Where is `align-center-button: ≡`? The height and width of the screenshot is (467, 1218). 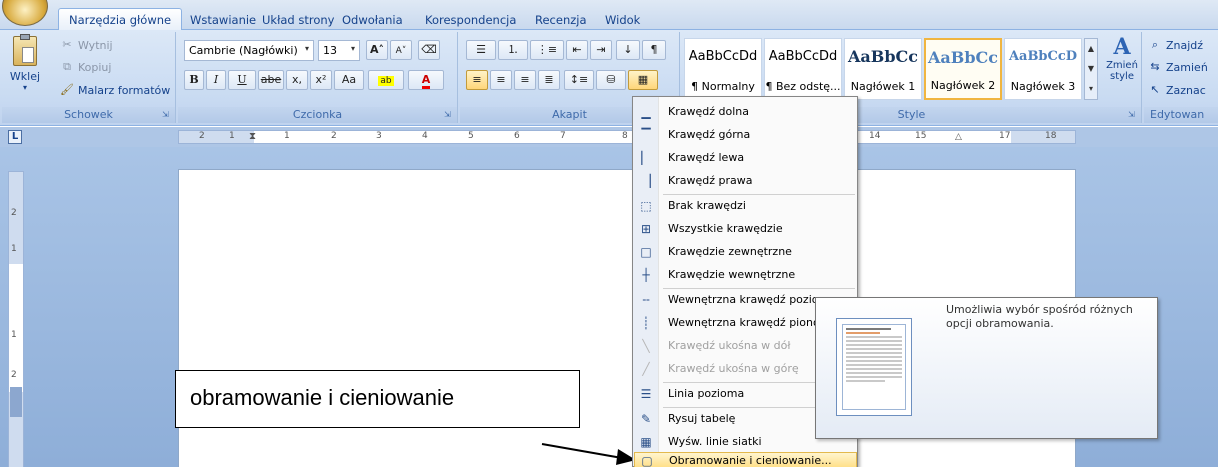 align-center-button: ≡ is located at coordinates (501, 80).